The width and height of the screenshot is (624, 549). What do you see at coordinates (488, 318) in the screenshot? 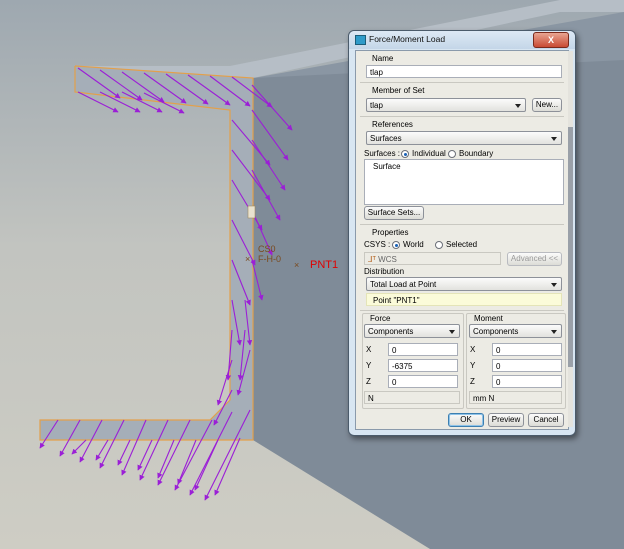
I see `moment-label: Moment` at bounding box center [488, 318].